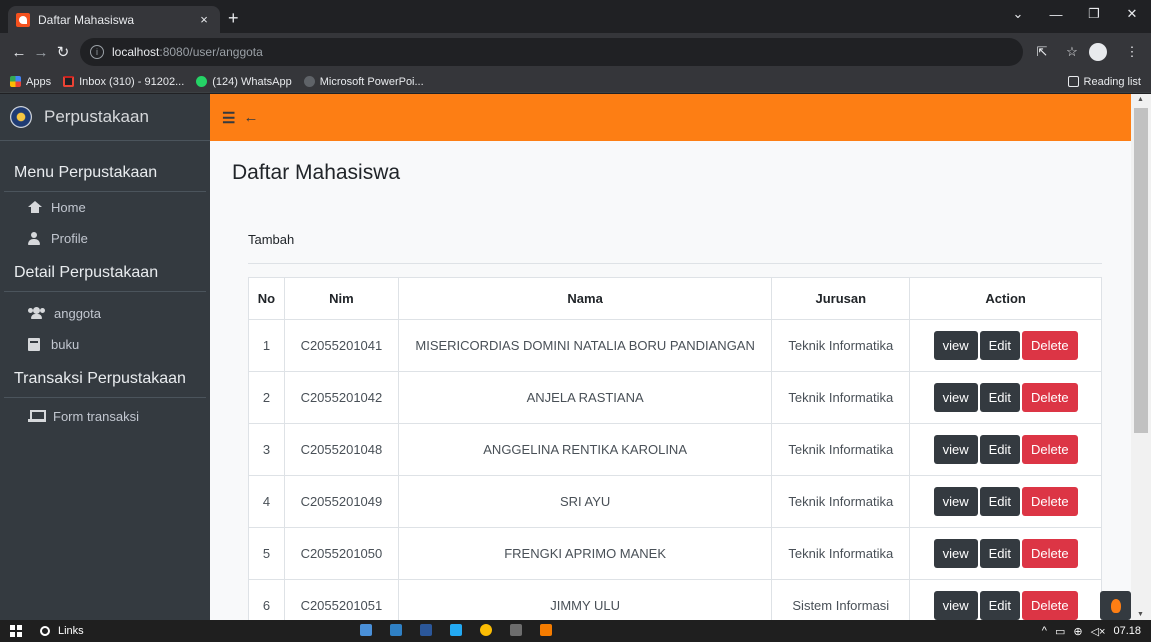 This screenshot has height=642, width=1151. I want to click on site-favicon-icon, so click(23, 19).